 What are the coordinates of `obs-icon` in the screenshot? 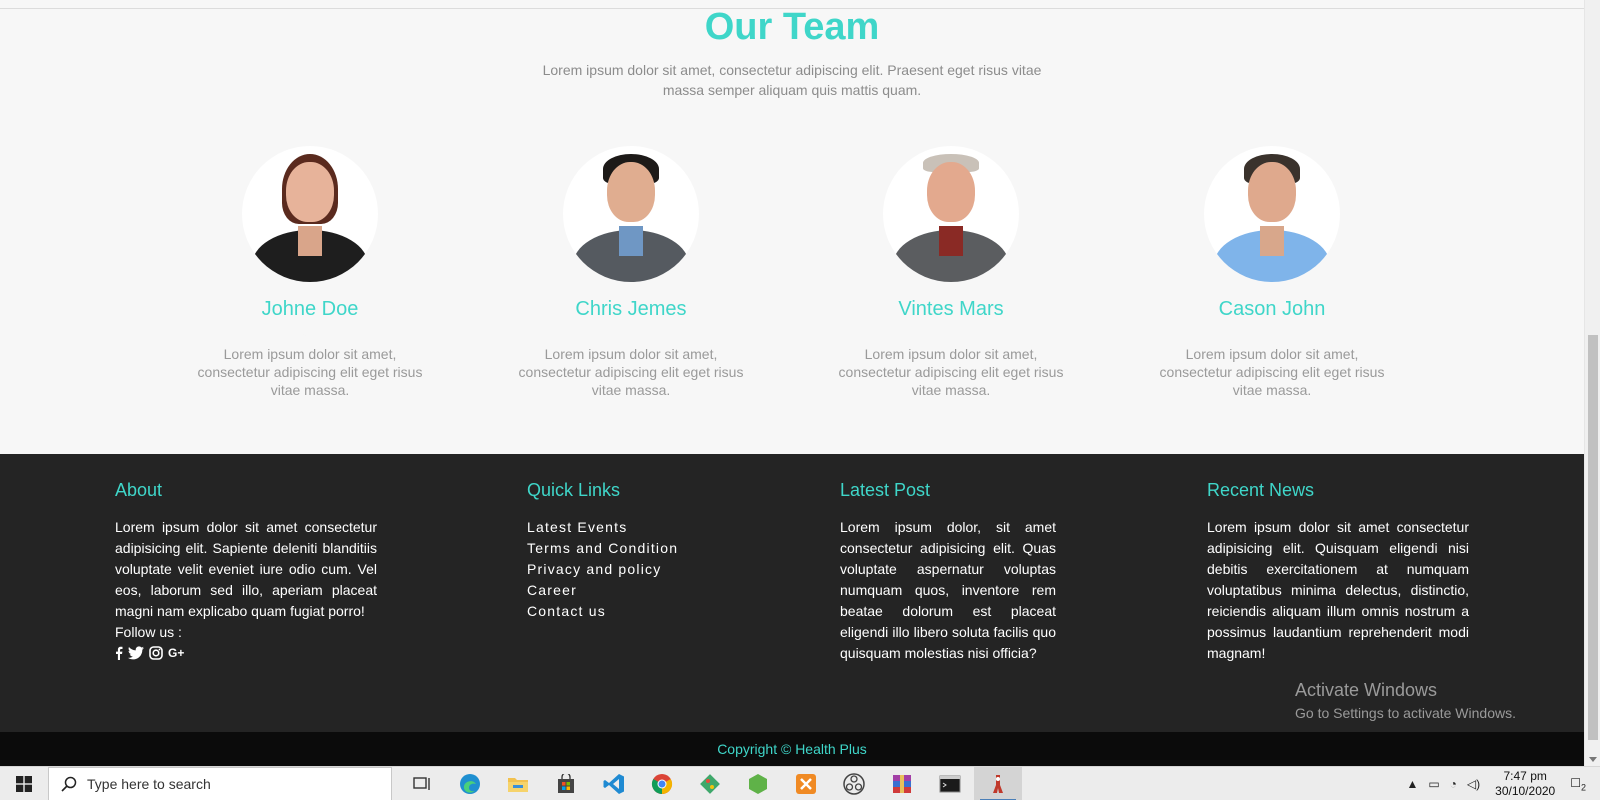 It's located at (854, 783).